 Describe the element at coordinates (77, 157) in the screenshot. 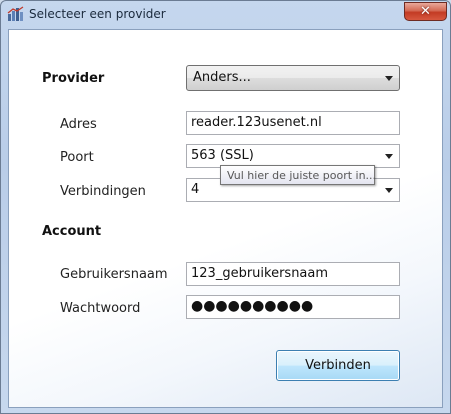

I see `port-label: Poort` at that location.